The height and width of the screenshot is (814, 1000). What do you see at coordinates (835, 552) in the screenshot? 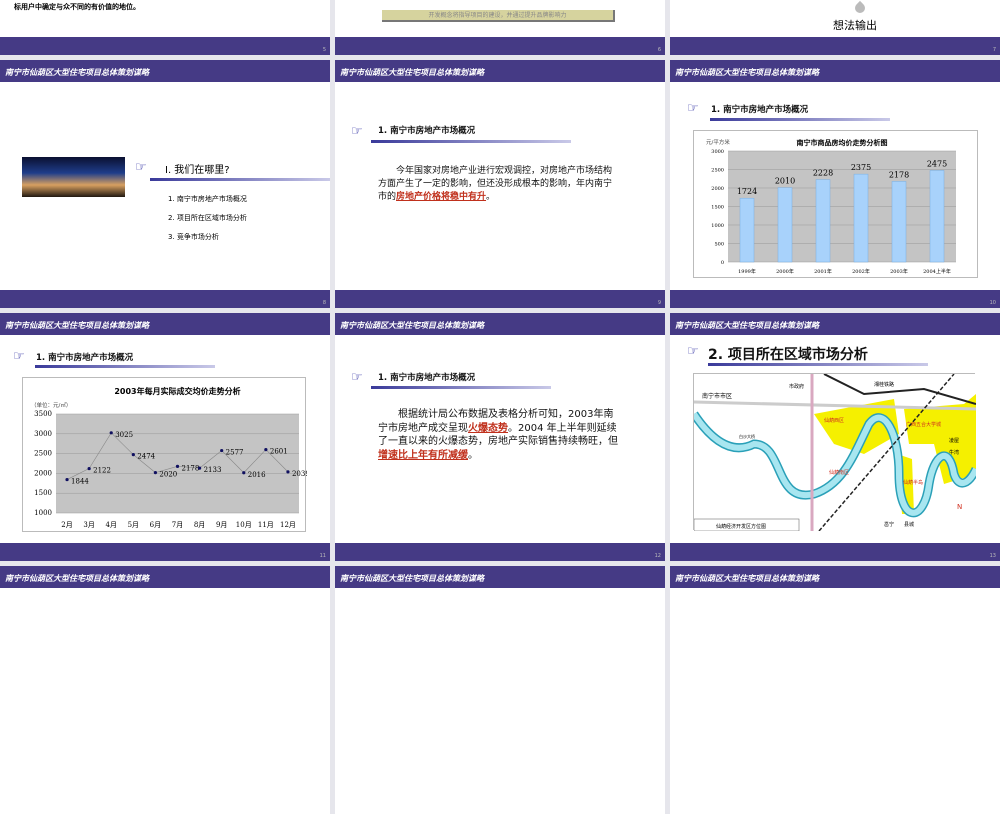
I see `slide-footer: 13` at bounding box center [835, 552].